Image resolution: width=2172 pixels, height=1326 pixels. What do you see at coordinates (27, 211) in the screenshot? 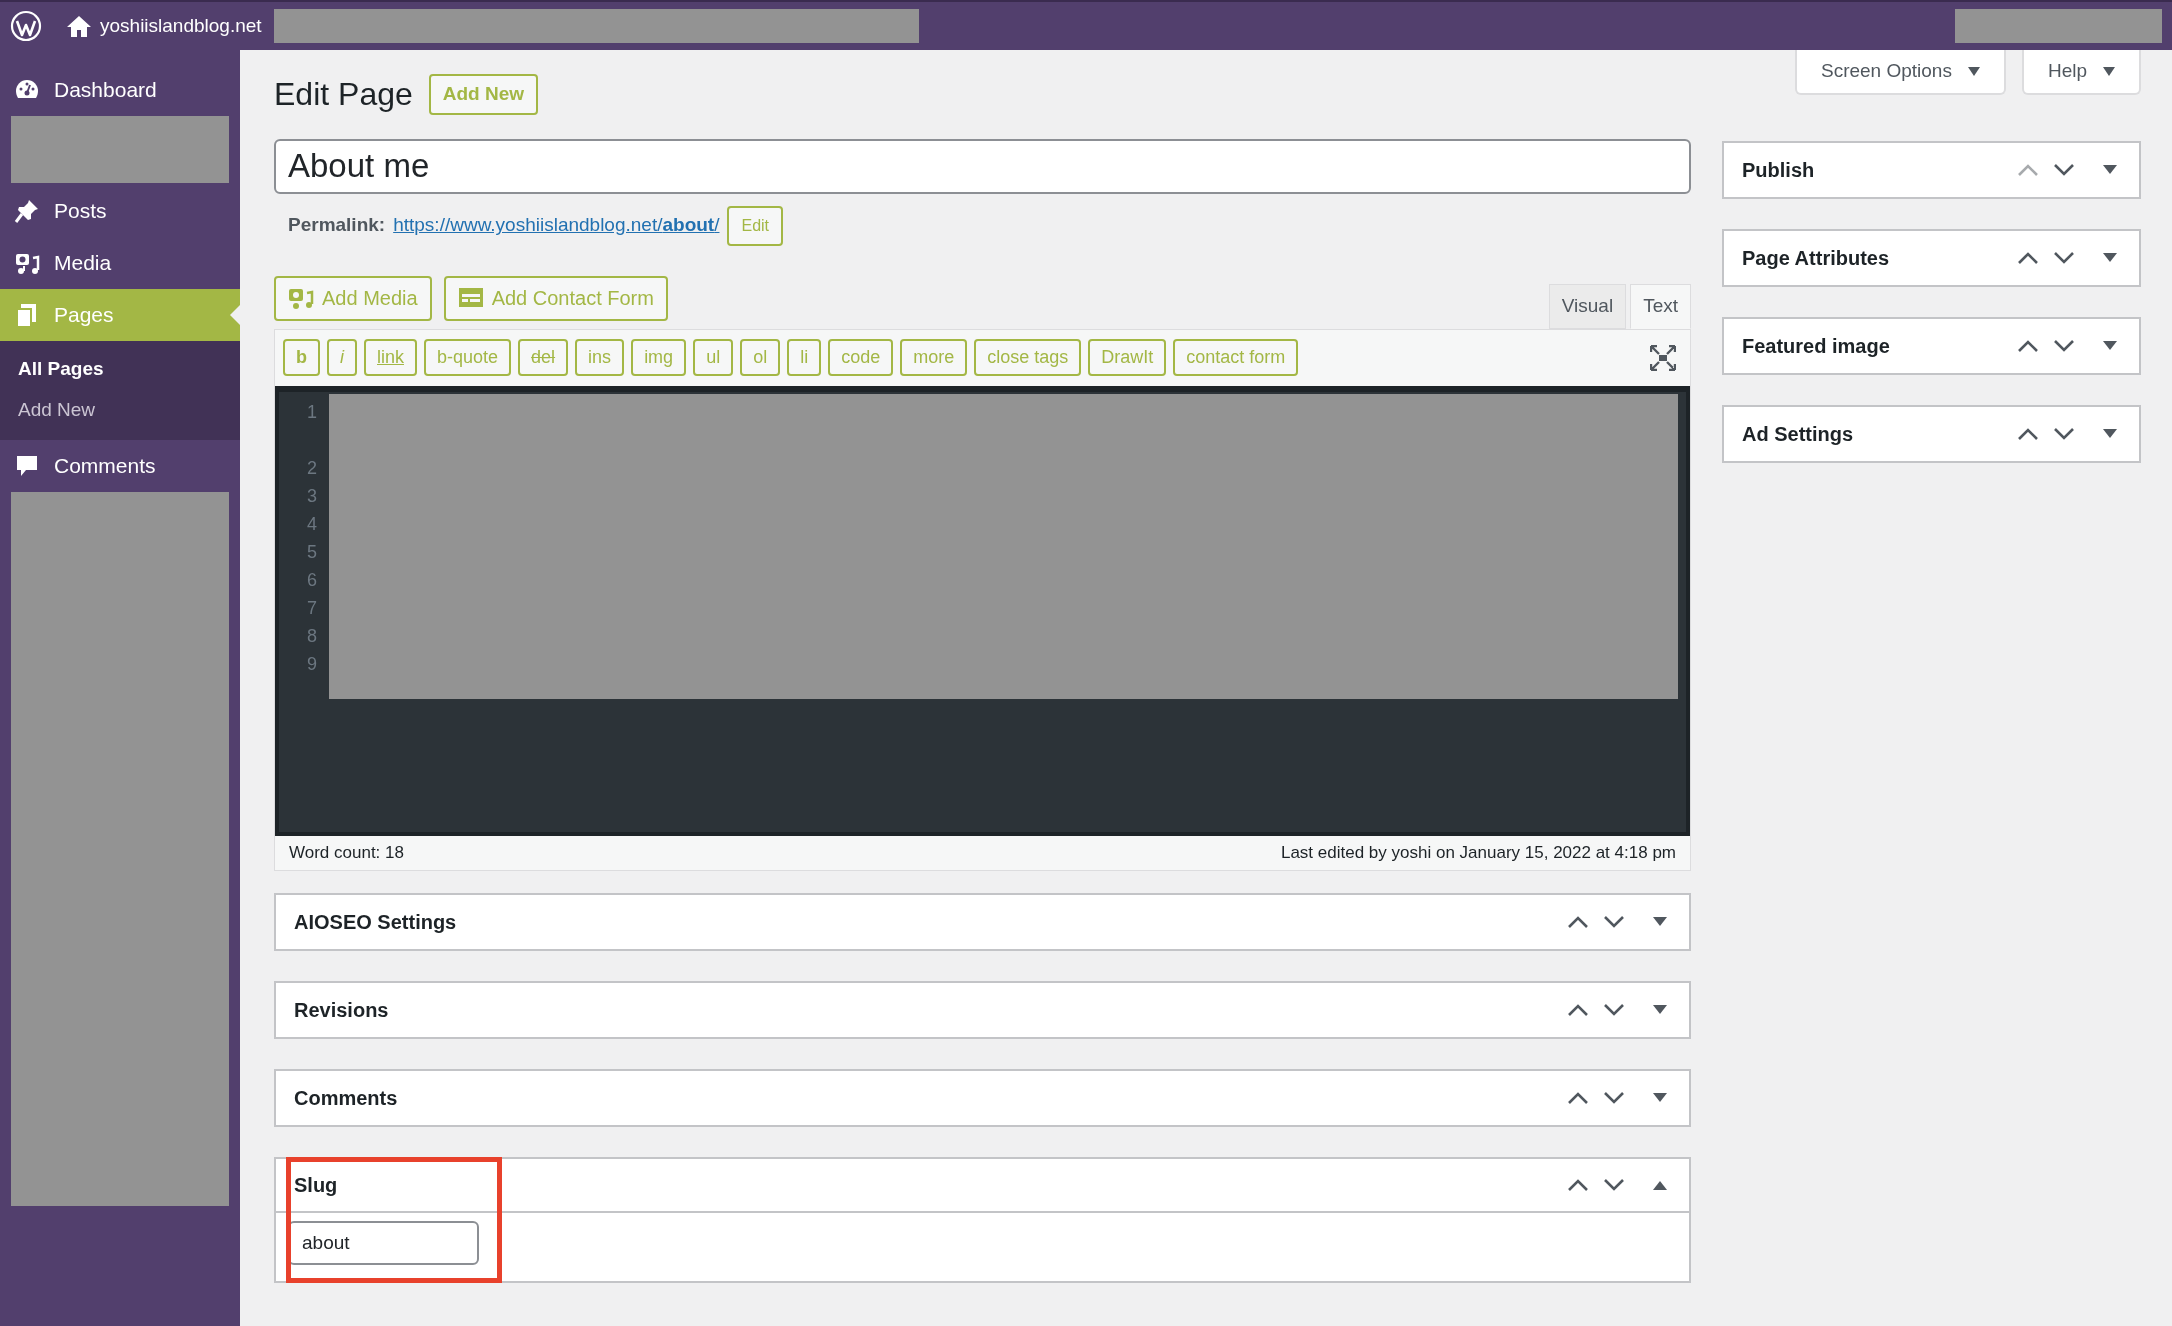
I see `pushpin-icon` at bounding box center [27, 211].